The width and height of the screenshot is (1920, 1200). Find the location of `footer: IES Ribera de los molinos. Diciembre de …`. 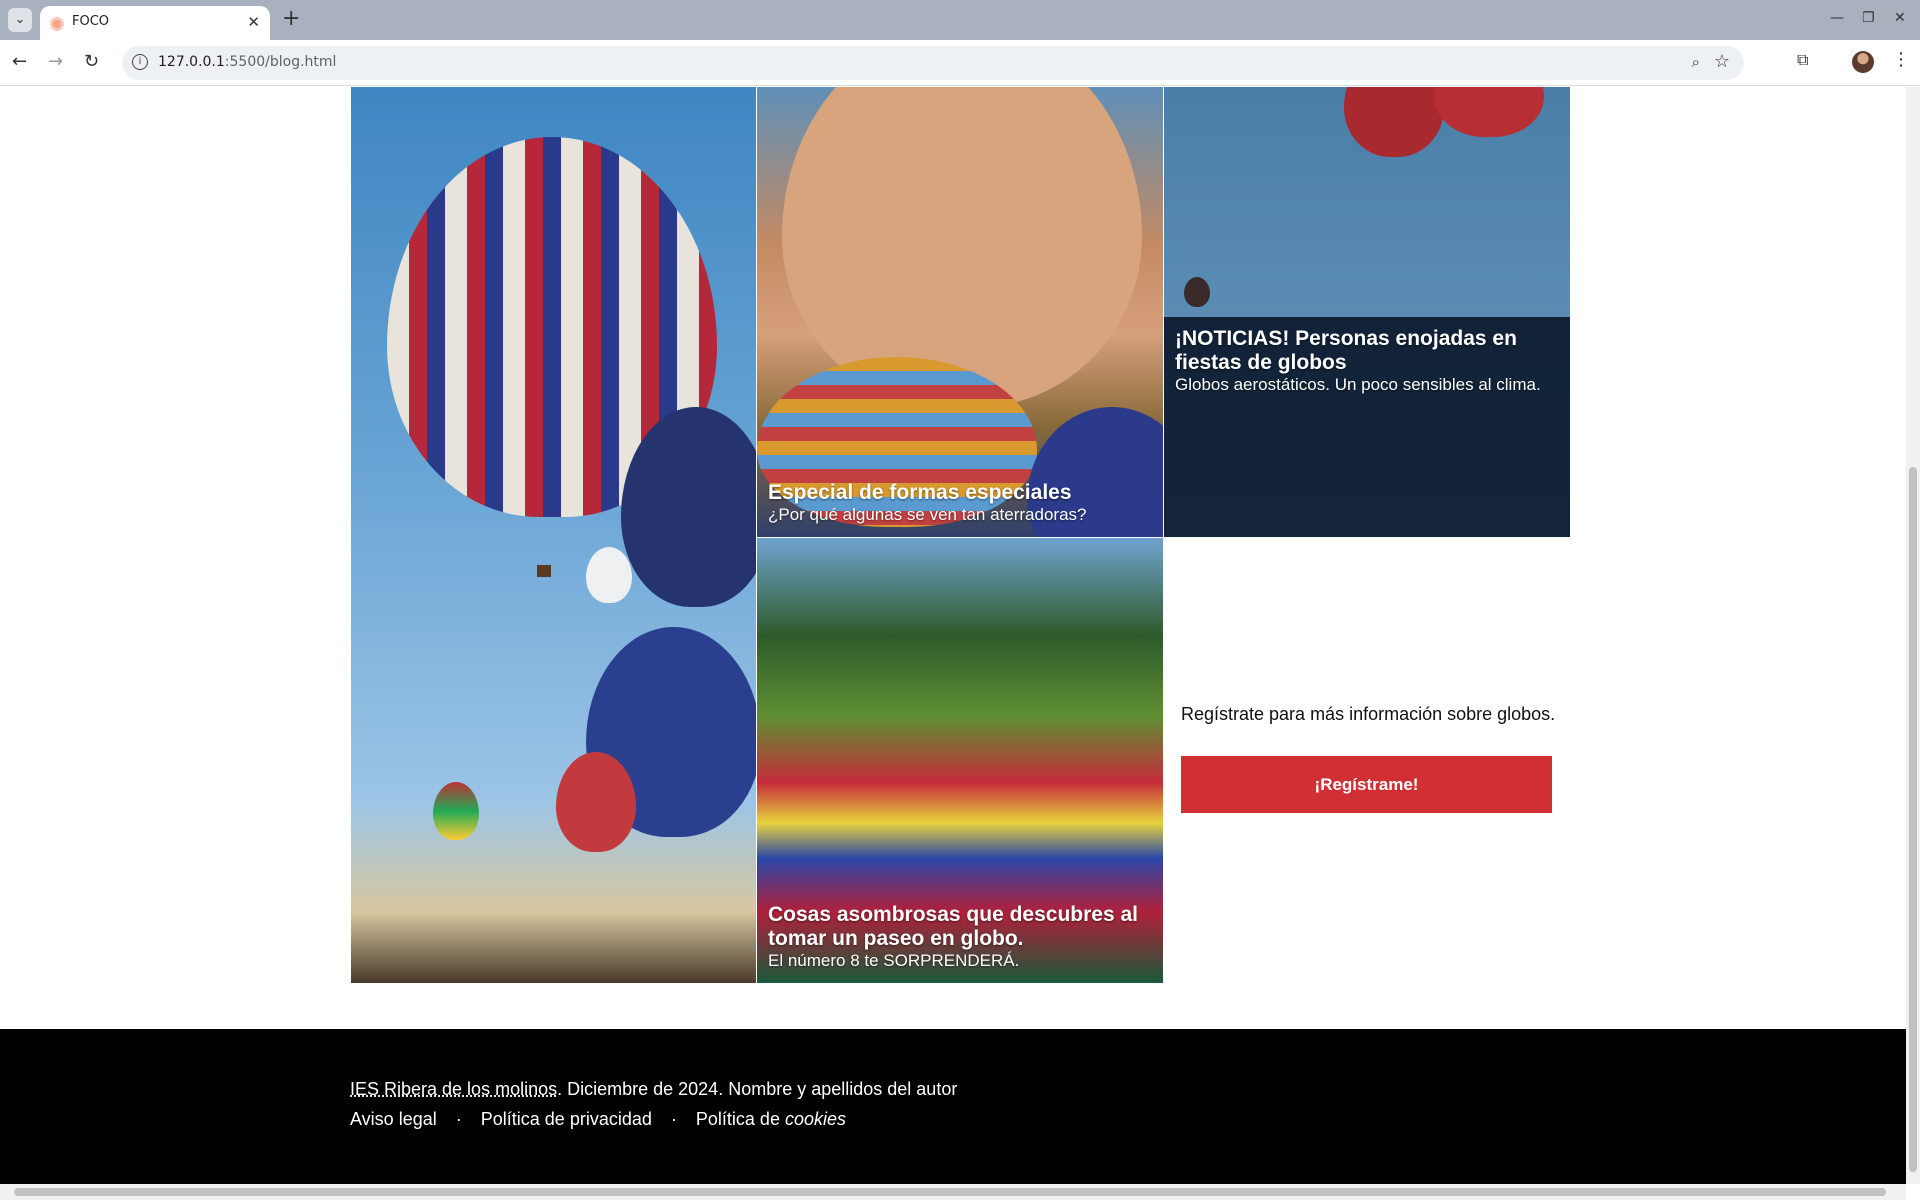

footer: IES Ribera de los molinos. Diciembre de … is located at coordinates (953, 1106).